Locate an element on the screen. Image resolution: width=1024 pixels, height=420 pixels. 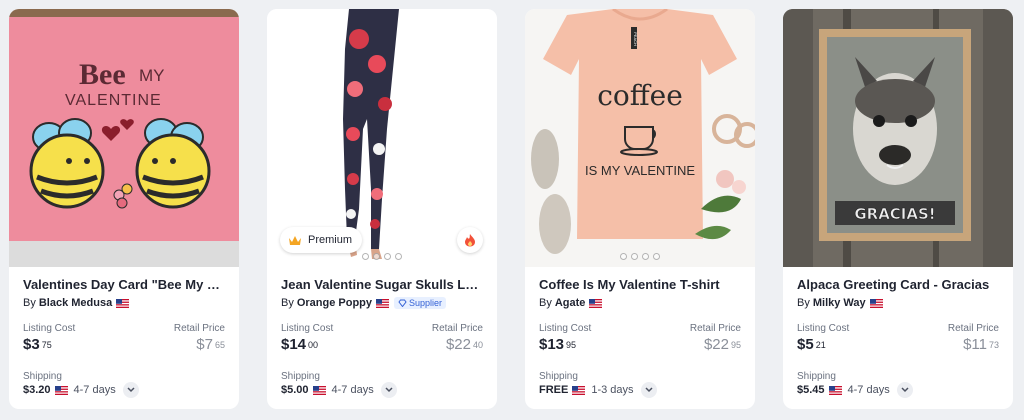
shipping-info: $5.45 4-7 days is located at coordinates (855, 390).